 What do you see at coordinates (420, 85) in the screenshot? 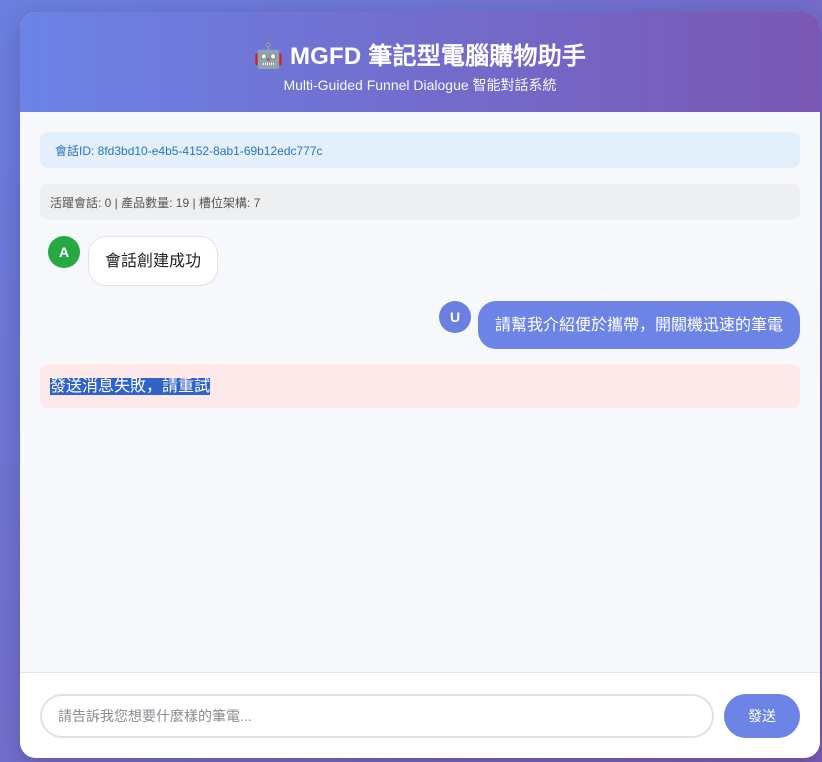
I see `page-subtitle: Multi-Guided Funnel Dialogue 智能對話系統` at bounding box center [420, 85].